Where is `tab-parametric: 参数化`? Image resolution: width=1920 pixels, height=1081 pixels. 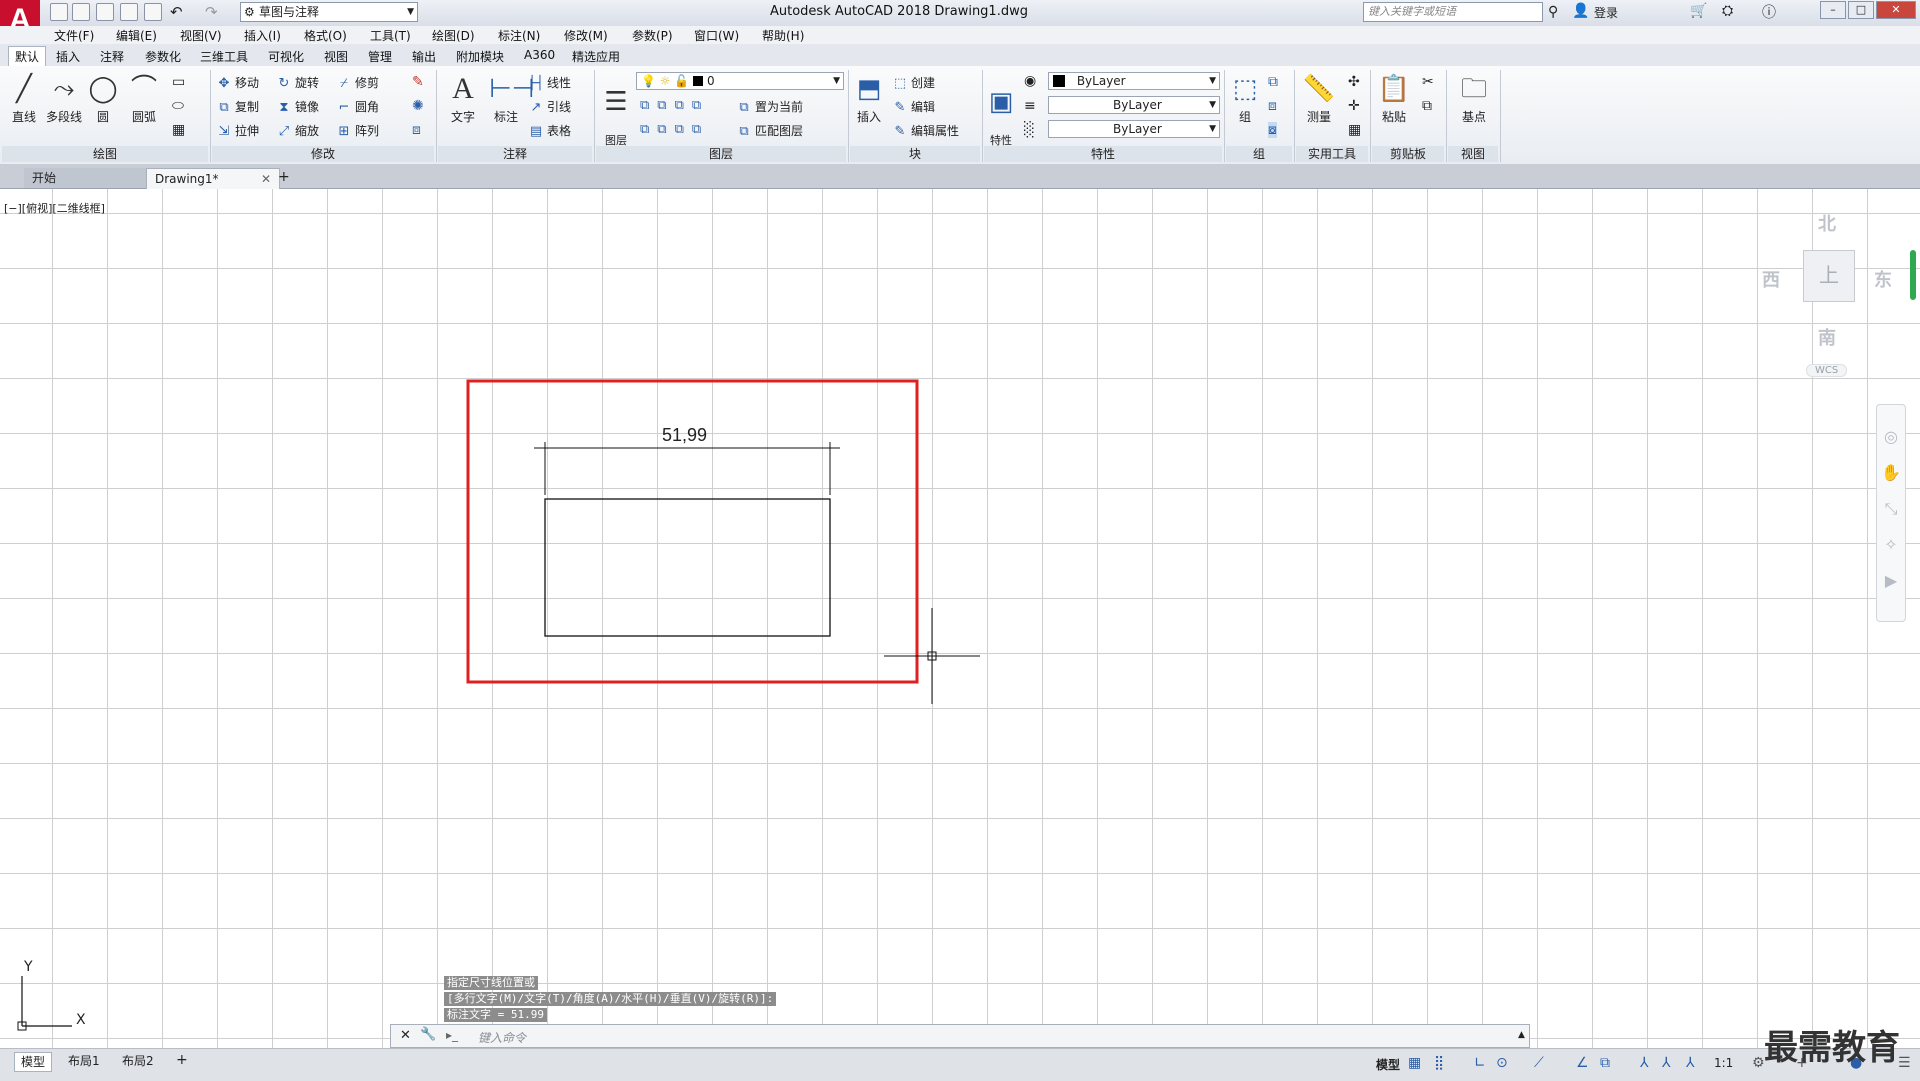
tab-parametric: 参数化 is located at coordinates (163, 56).